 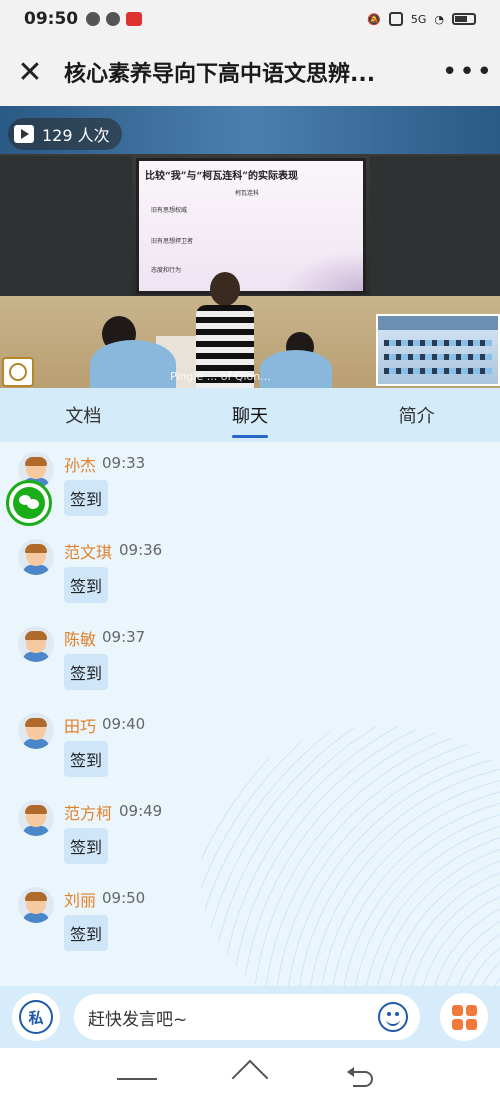 I want to click on sender-name: 范文琪, so click(x=88, y=552).